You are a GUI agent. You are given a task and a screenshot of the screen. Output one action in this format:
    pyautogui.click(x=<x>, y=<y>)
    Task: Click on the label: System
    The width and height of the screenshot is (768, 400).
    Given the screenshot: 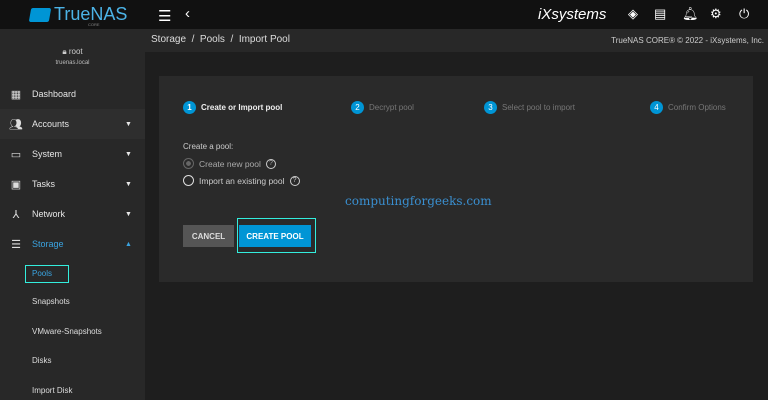 What is the action you would take?
    pyautogui.click(x=47, y=154)
    